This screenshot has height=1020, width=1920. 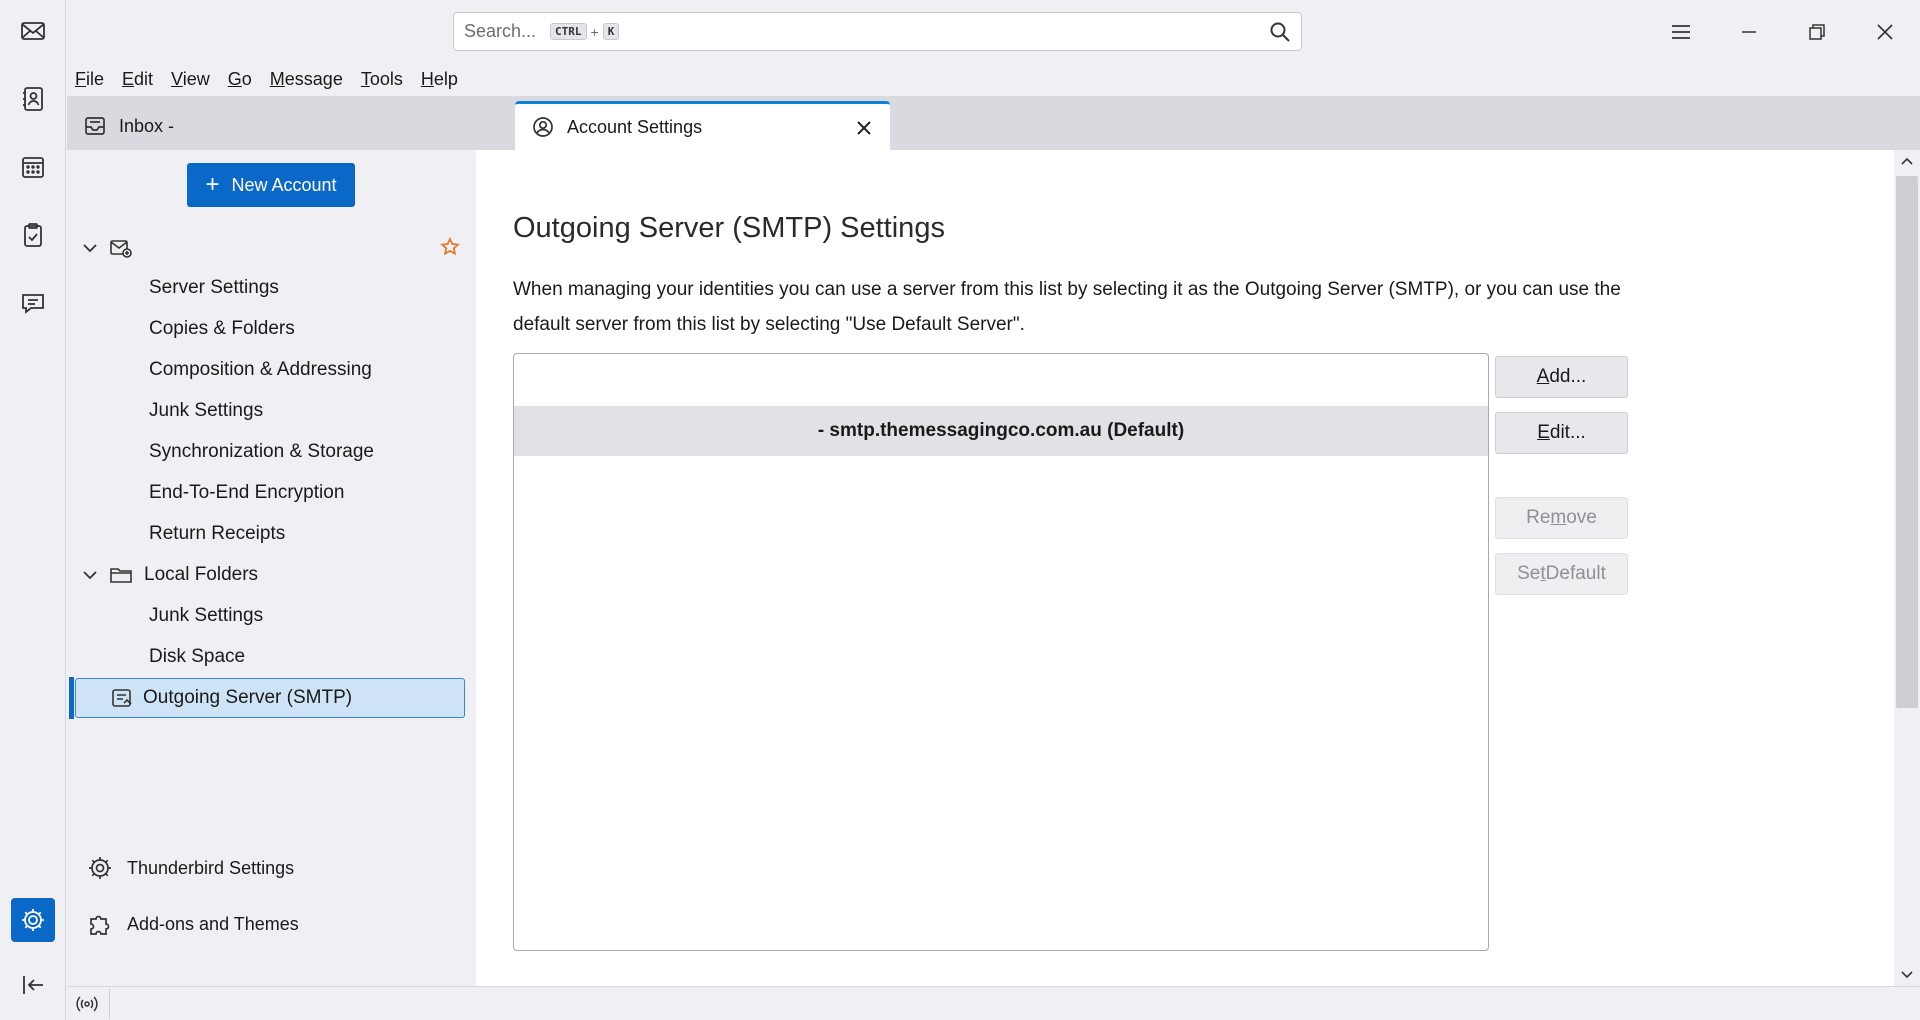 What do you see at coordinates (213, 923) in the screenshot?
I see `addons-themes-label: Add-ons and Themes` at bounding box center [213, 923].